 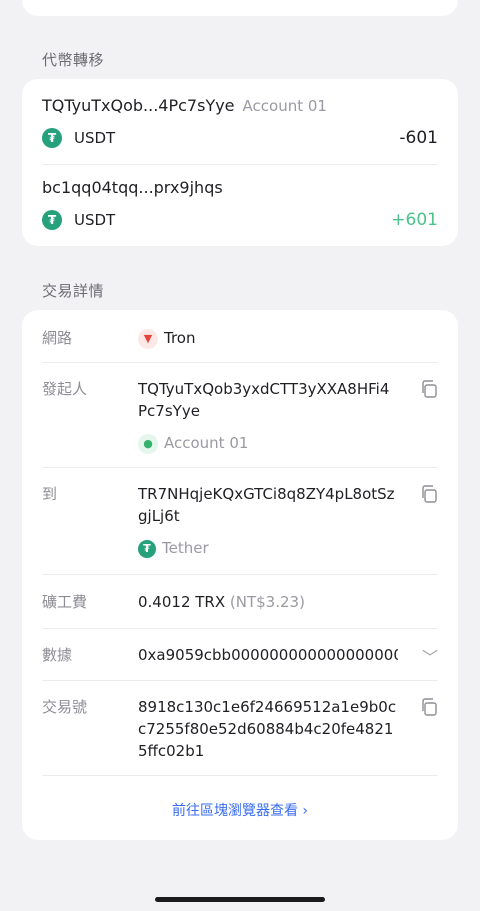 I want to click on network-name: Tron, so click(x=180, y=338).